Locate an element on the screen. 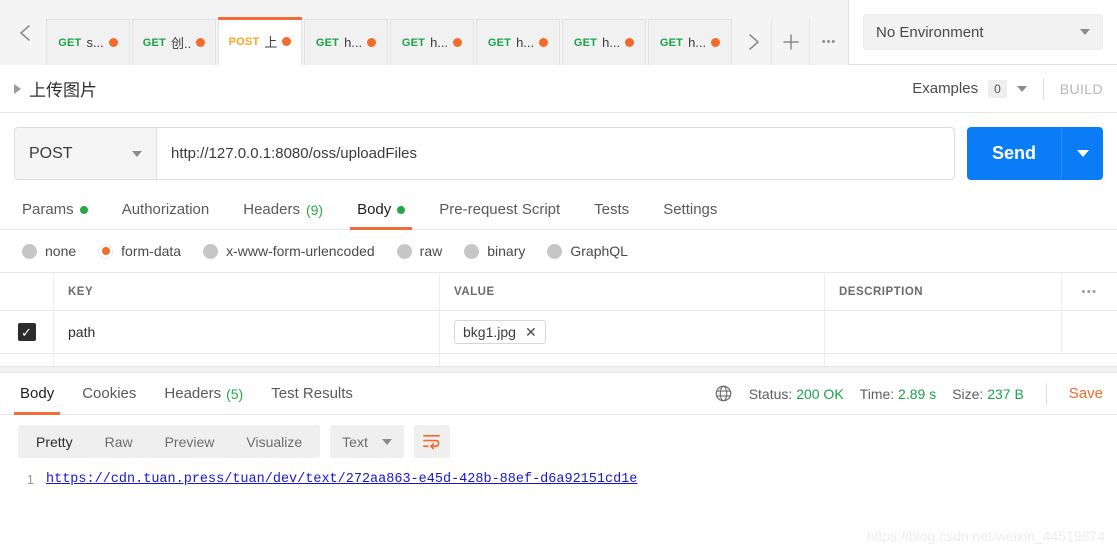  request-tab: POST 上 is located at coordinates (260, 41).